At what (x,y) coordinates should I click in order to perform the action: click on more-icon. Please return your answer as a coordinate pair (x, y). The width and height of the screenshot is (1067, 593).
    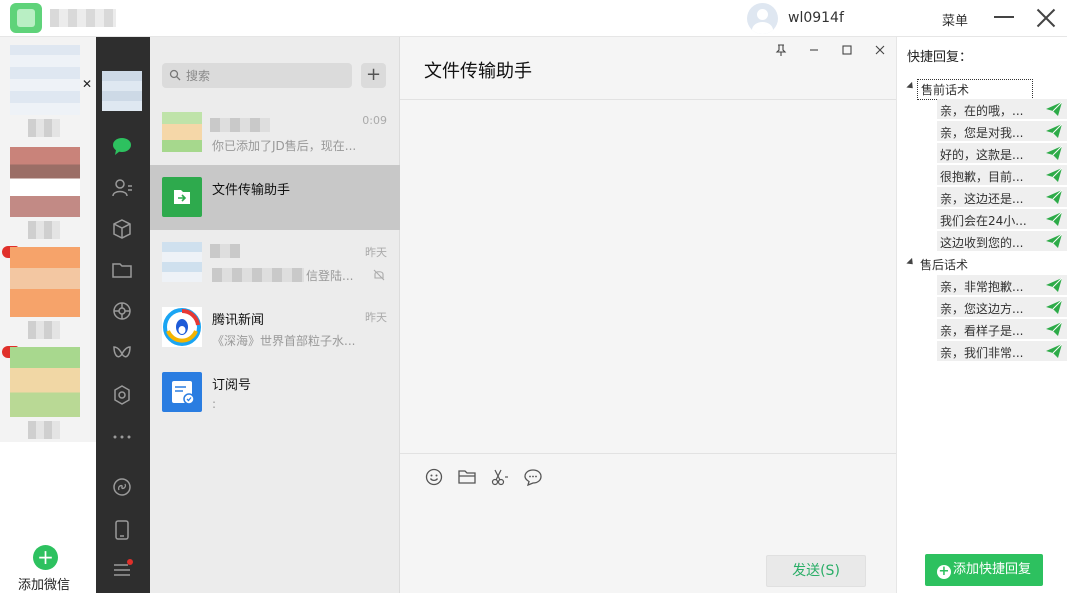
    Looking at the image, I should click on (122, 437).